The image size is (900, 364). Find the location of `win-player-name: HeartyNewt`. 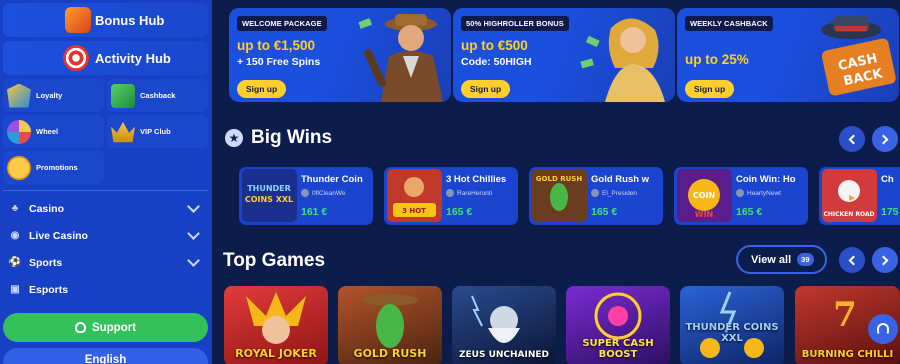

win-player-name: HeartyNewt is located at coordinates (764, 193).